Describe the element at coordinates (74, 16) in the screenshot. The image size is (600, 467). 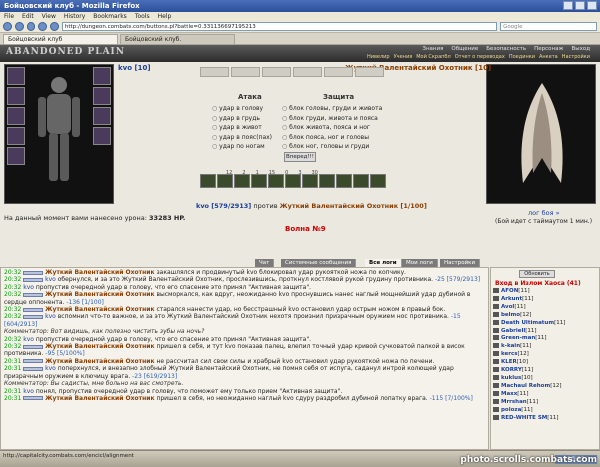
I see `menu-history: History` at that location.